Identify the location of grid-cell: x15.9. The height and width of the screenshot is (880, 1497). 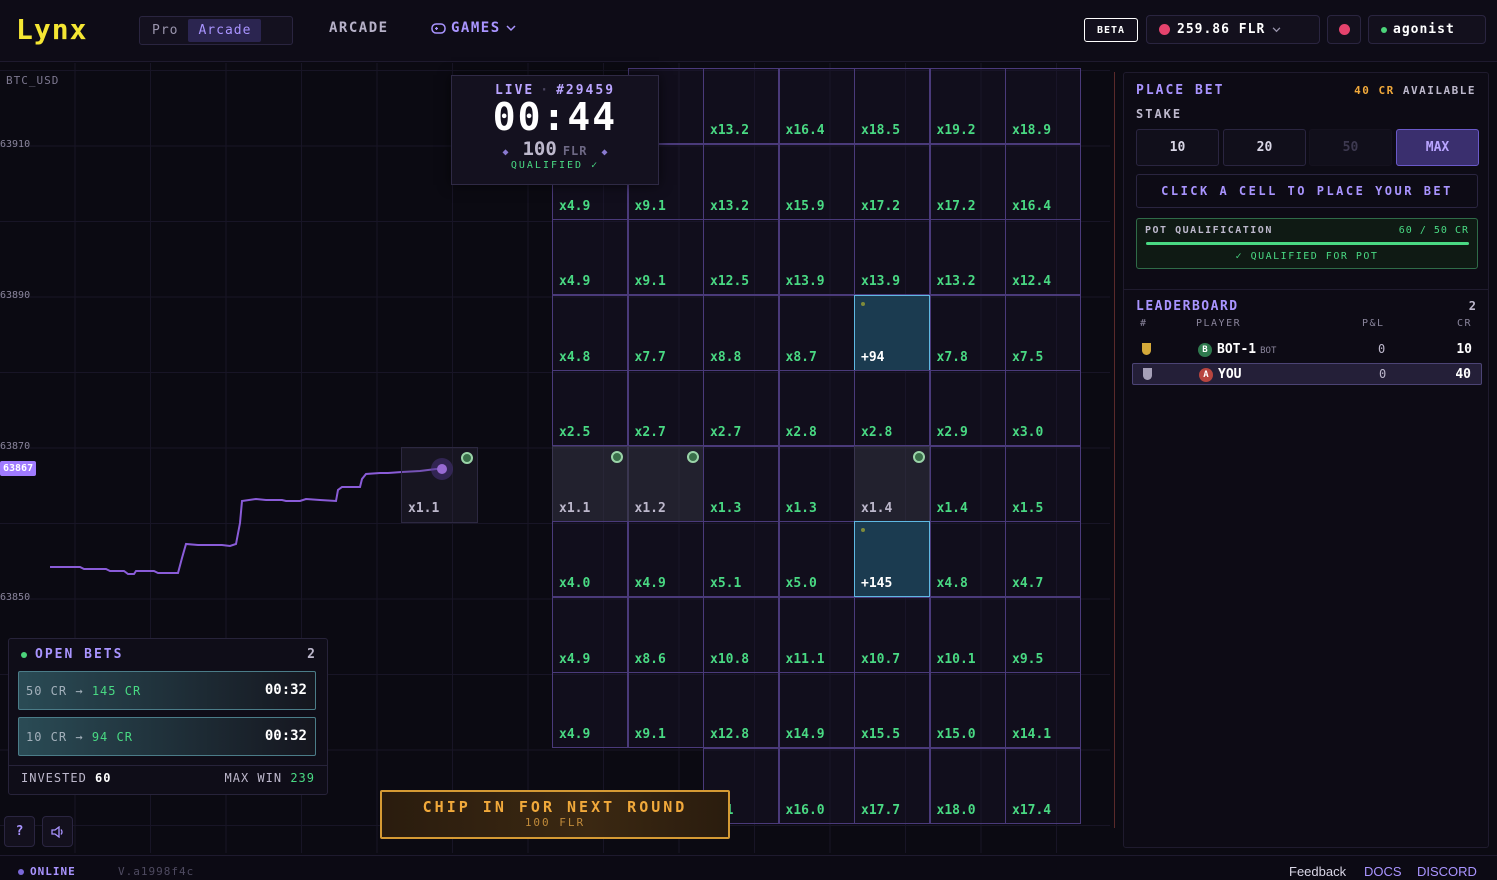
(816, 181).